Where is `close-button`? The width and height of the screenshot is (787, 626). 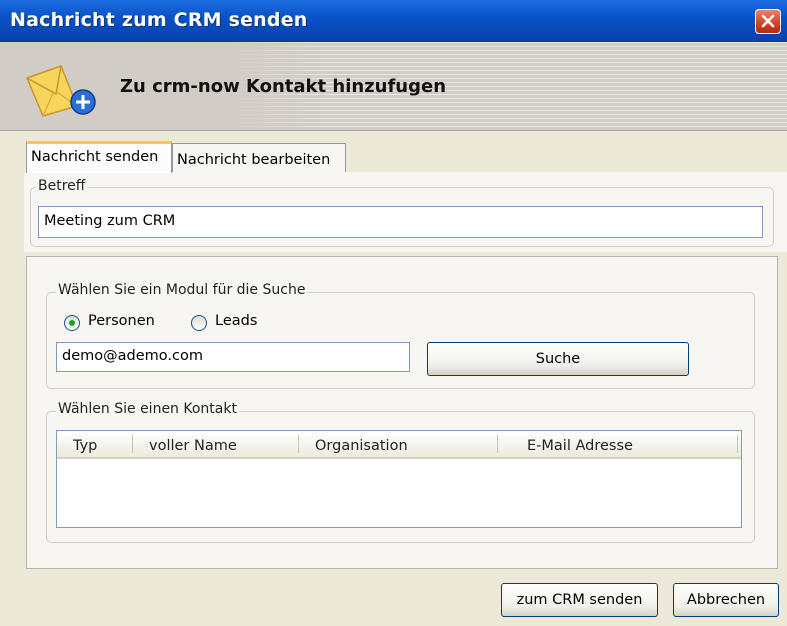 close-button is located at coordinates (768, 21).